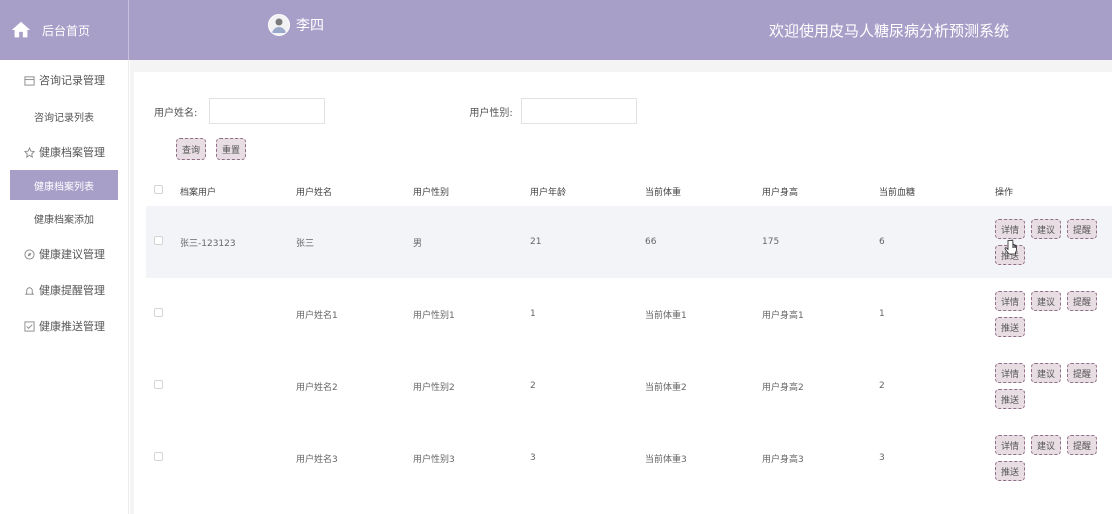 This screenshot has width=1112, height=514. Describe the element at coordinates (64, 290) in the screenshot. I see `menu-health-reminder: 健康提醒管理` at that location.